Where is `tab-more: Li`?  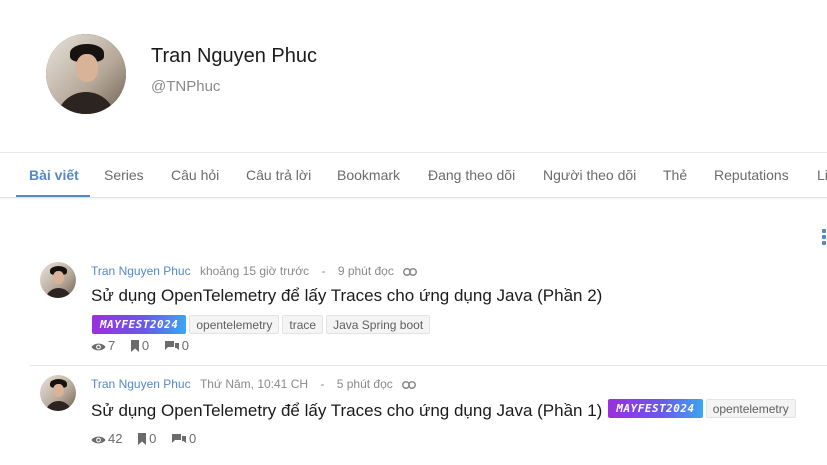
tab-more: Li is located at coordinates (822, 175).